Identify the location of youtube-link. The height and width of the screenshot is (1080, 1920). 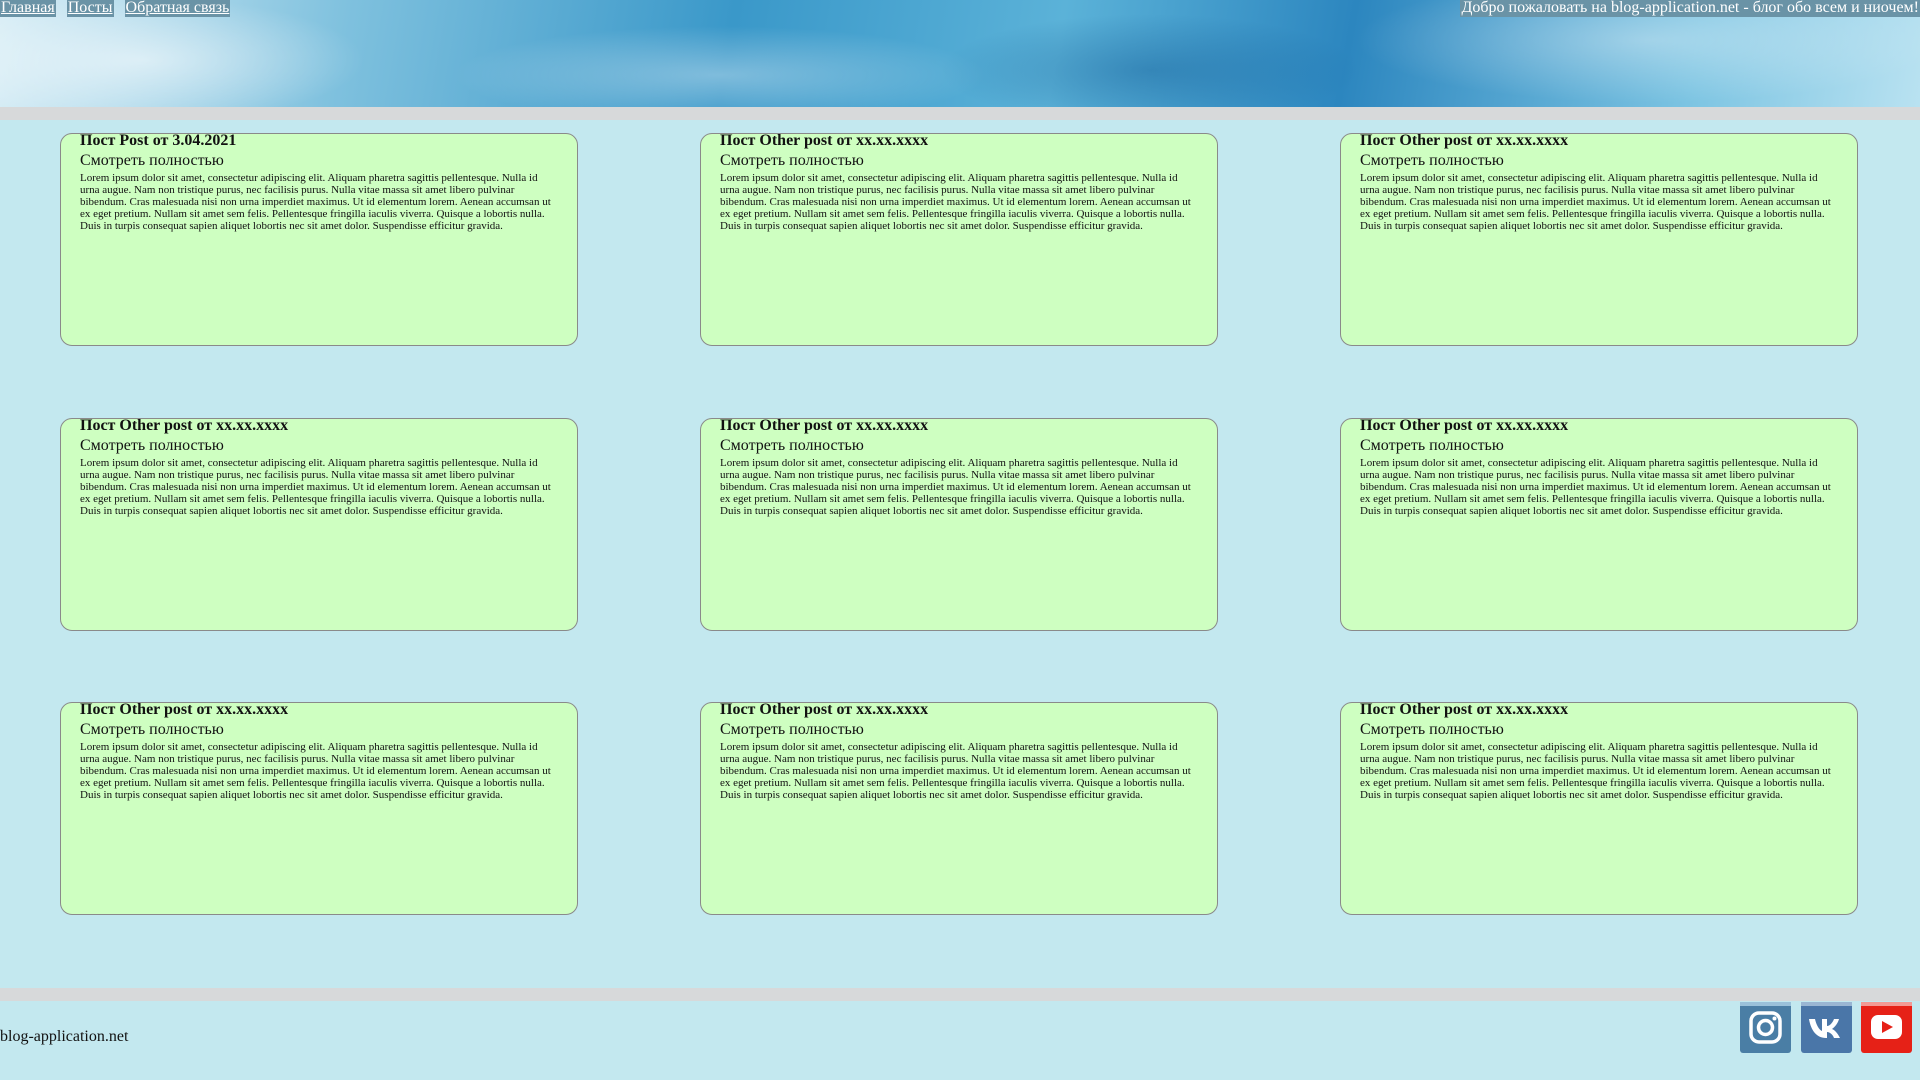
(1886, 1027).